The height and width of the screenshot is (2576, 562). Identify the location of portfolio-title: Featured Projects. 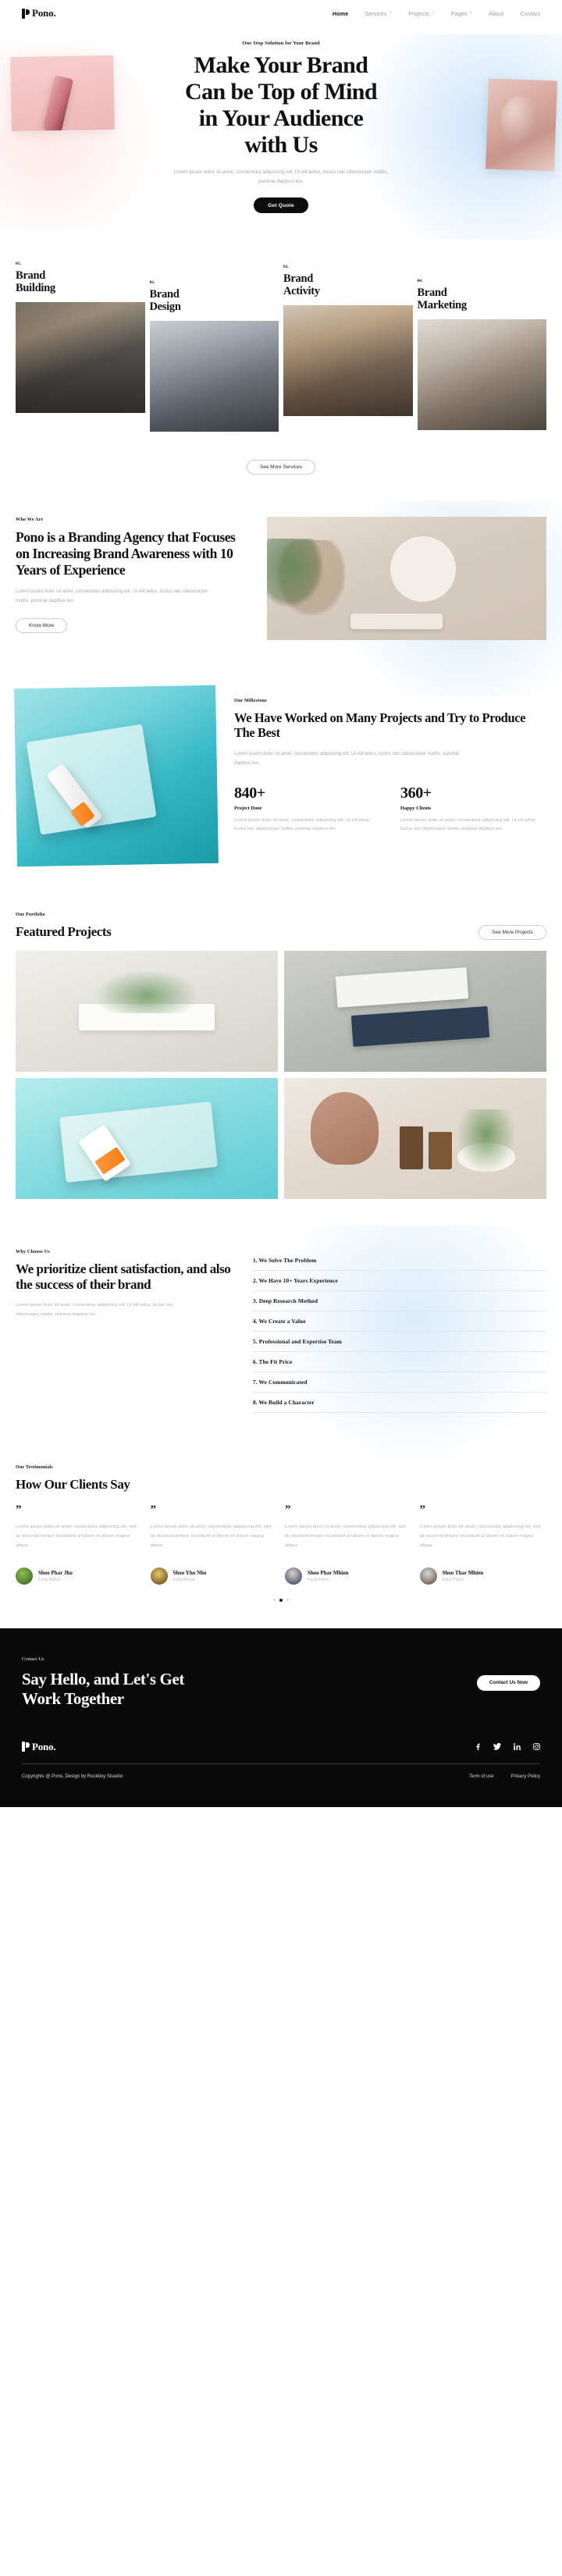
(64, 931).